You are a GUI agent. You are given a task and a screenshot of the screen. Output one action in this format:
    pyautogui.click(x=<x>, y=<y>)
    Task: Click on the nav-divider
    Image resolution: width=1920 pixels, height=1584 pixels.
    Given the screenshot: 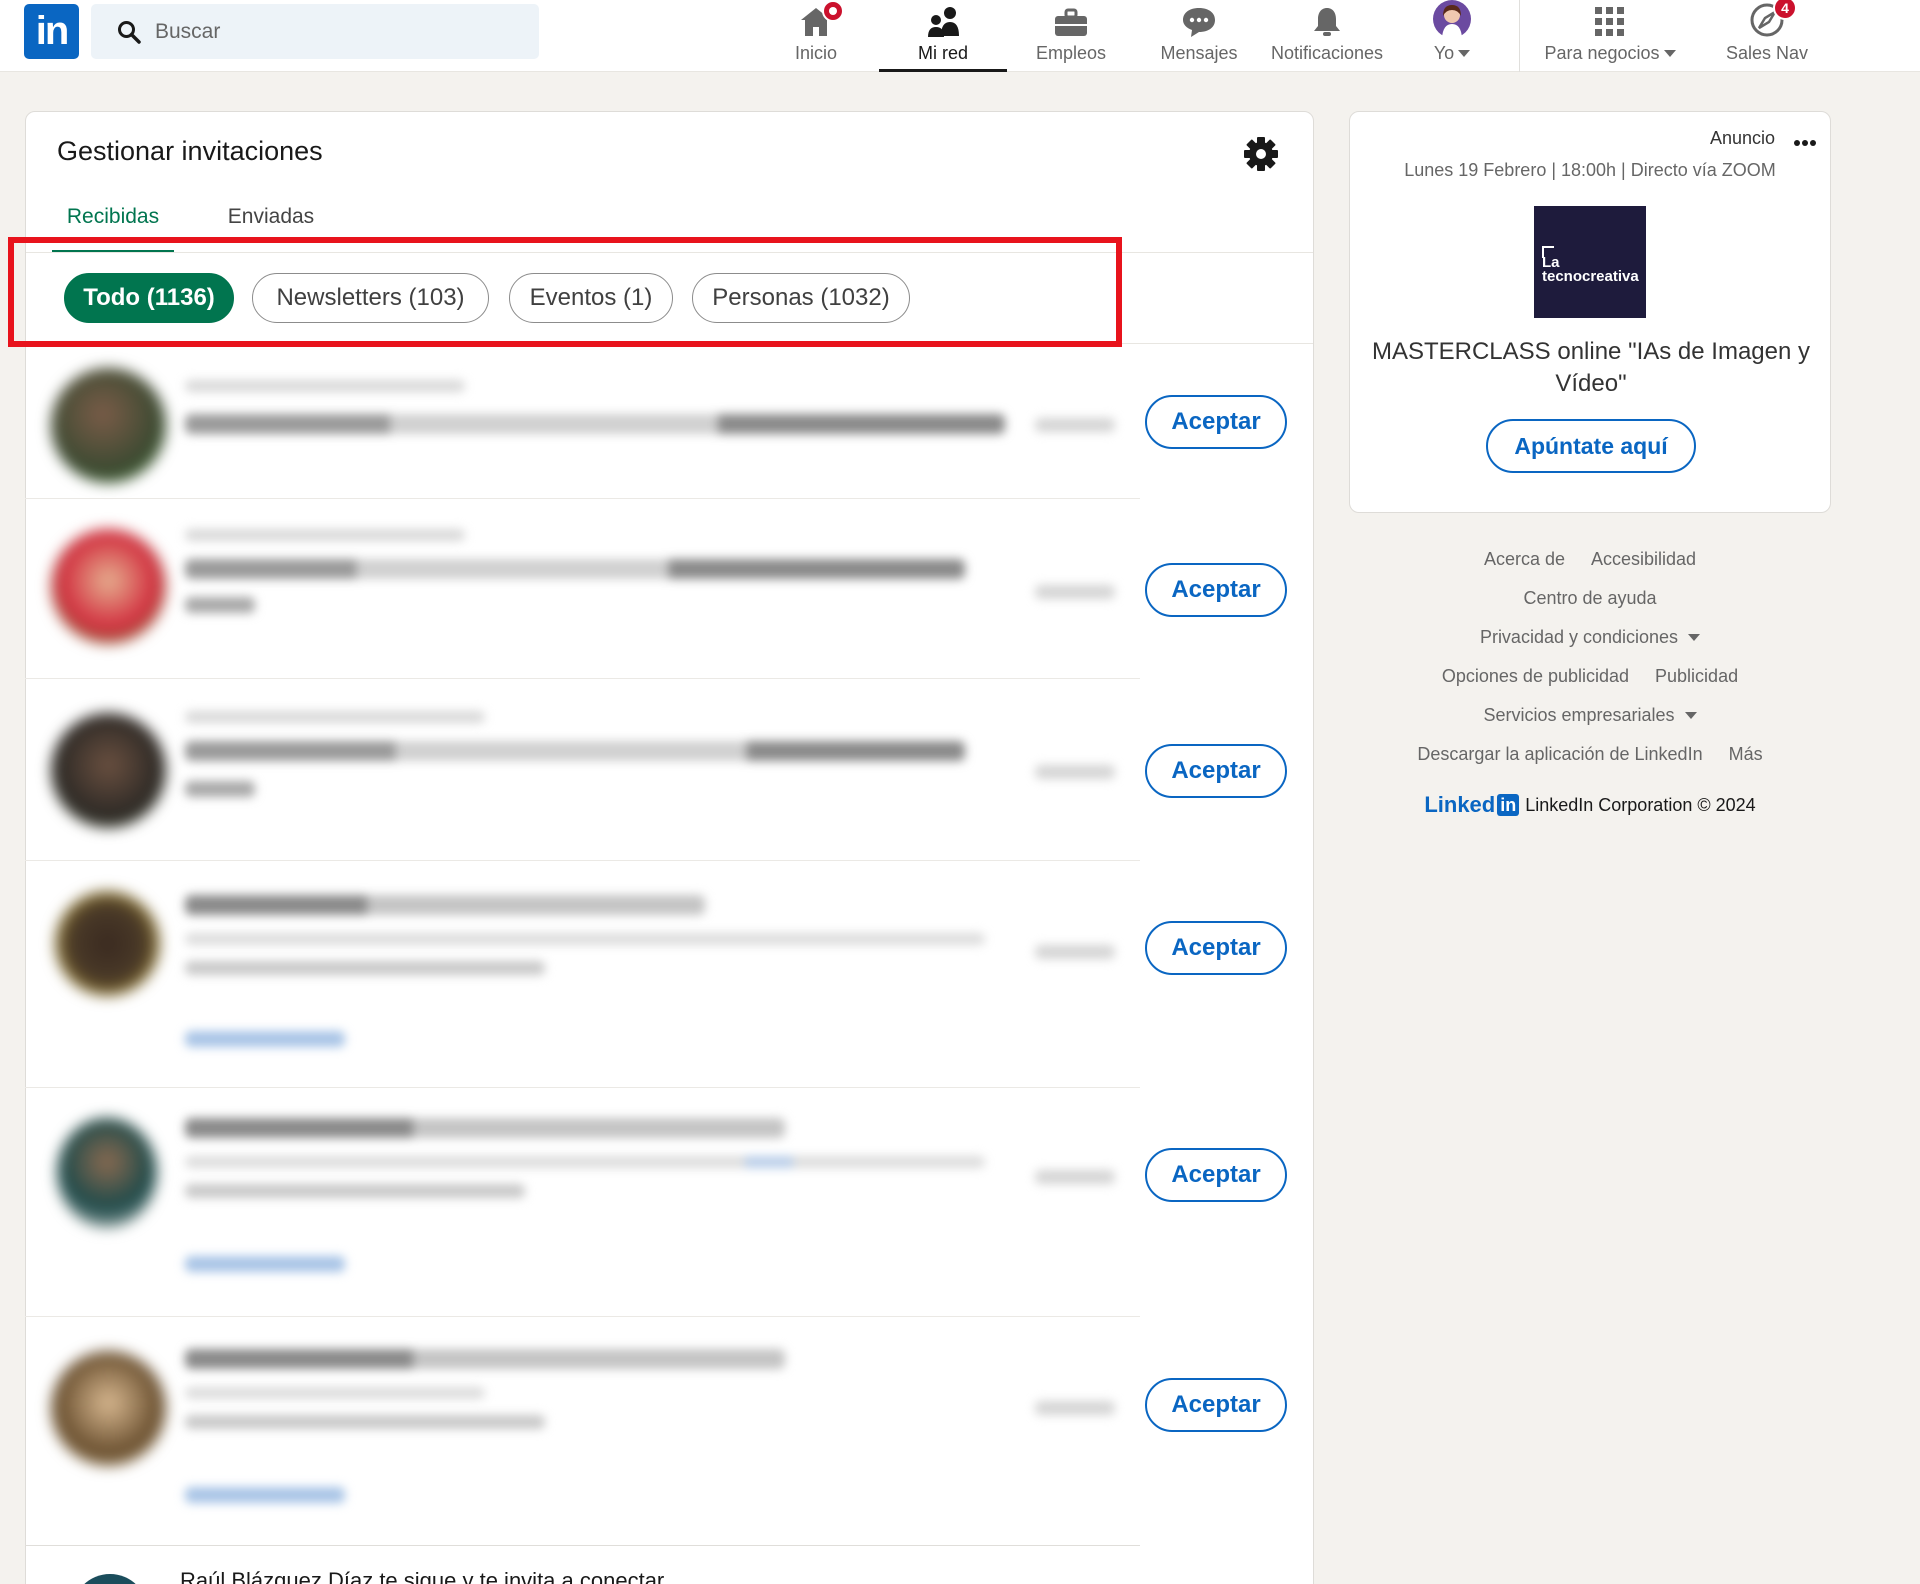 What is the action you would take?
    pyautogui.click(x=1519, y=36)
    